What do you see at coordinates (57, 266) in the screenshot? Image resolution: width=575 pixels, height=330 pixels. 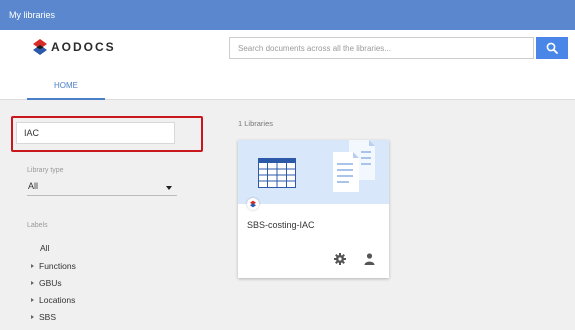 I see `label-item-text: Functions` at bounding box center [57, 266].